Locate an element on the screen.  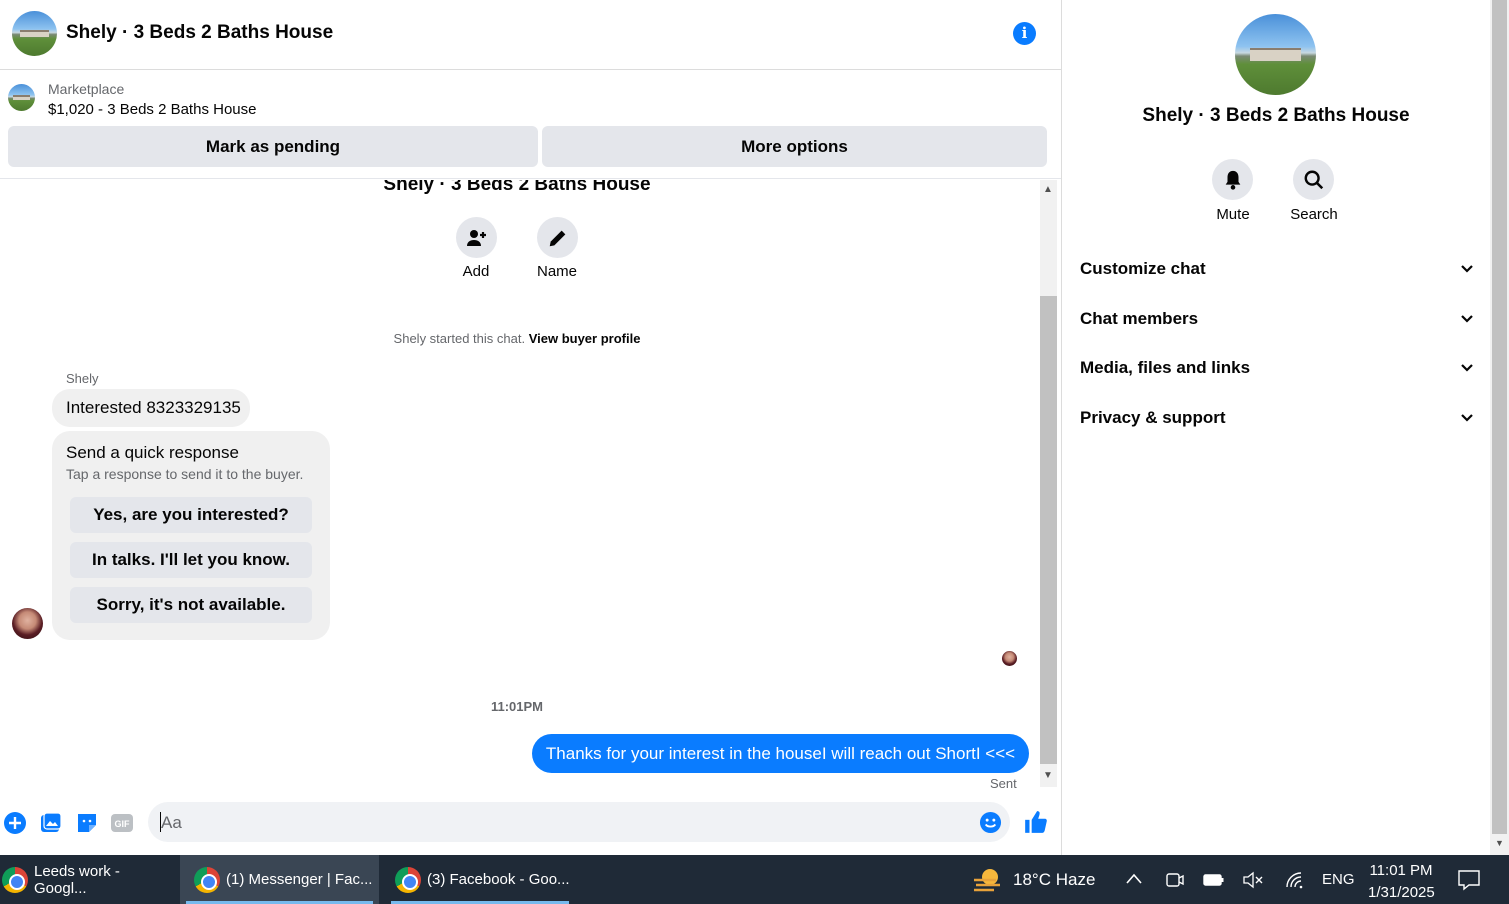
accordion-label: Customize chat is located at coordinates (1143, 268).